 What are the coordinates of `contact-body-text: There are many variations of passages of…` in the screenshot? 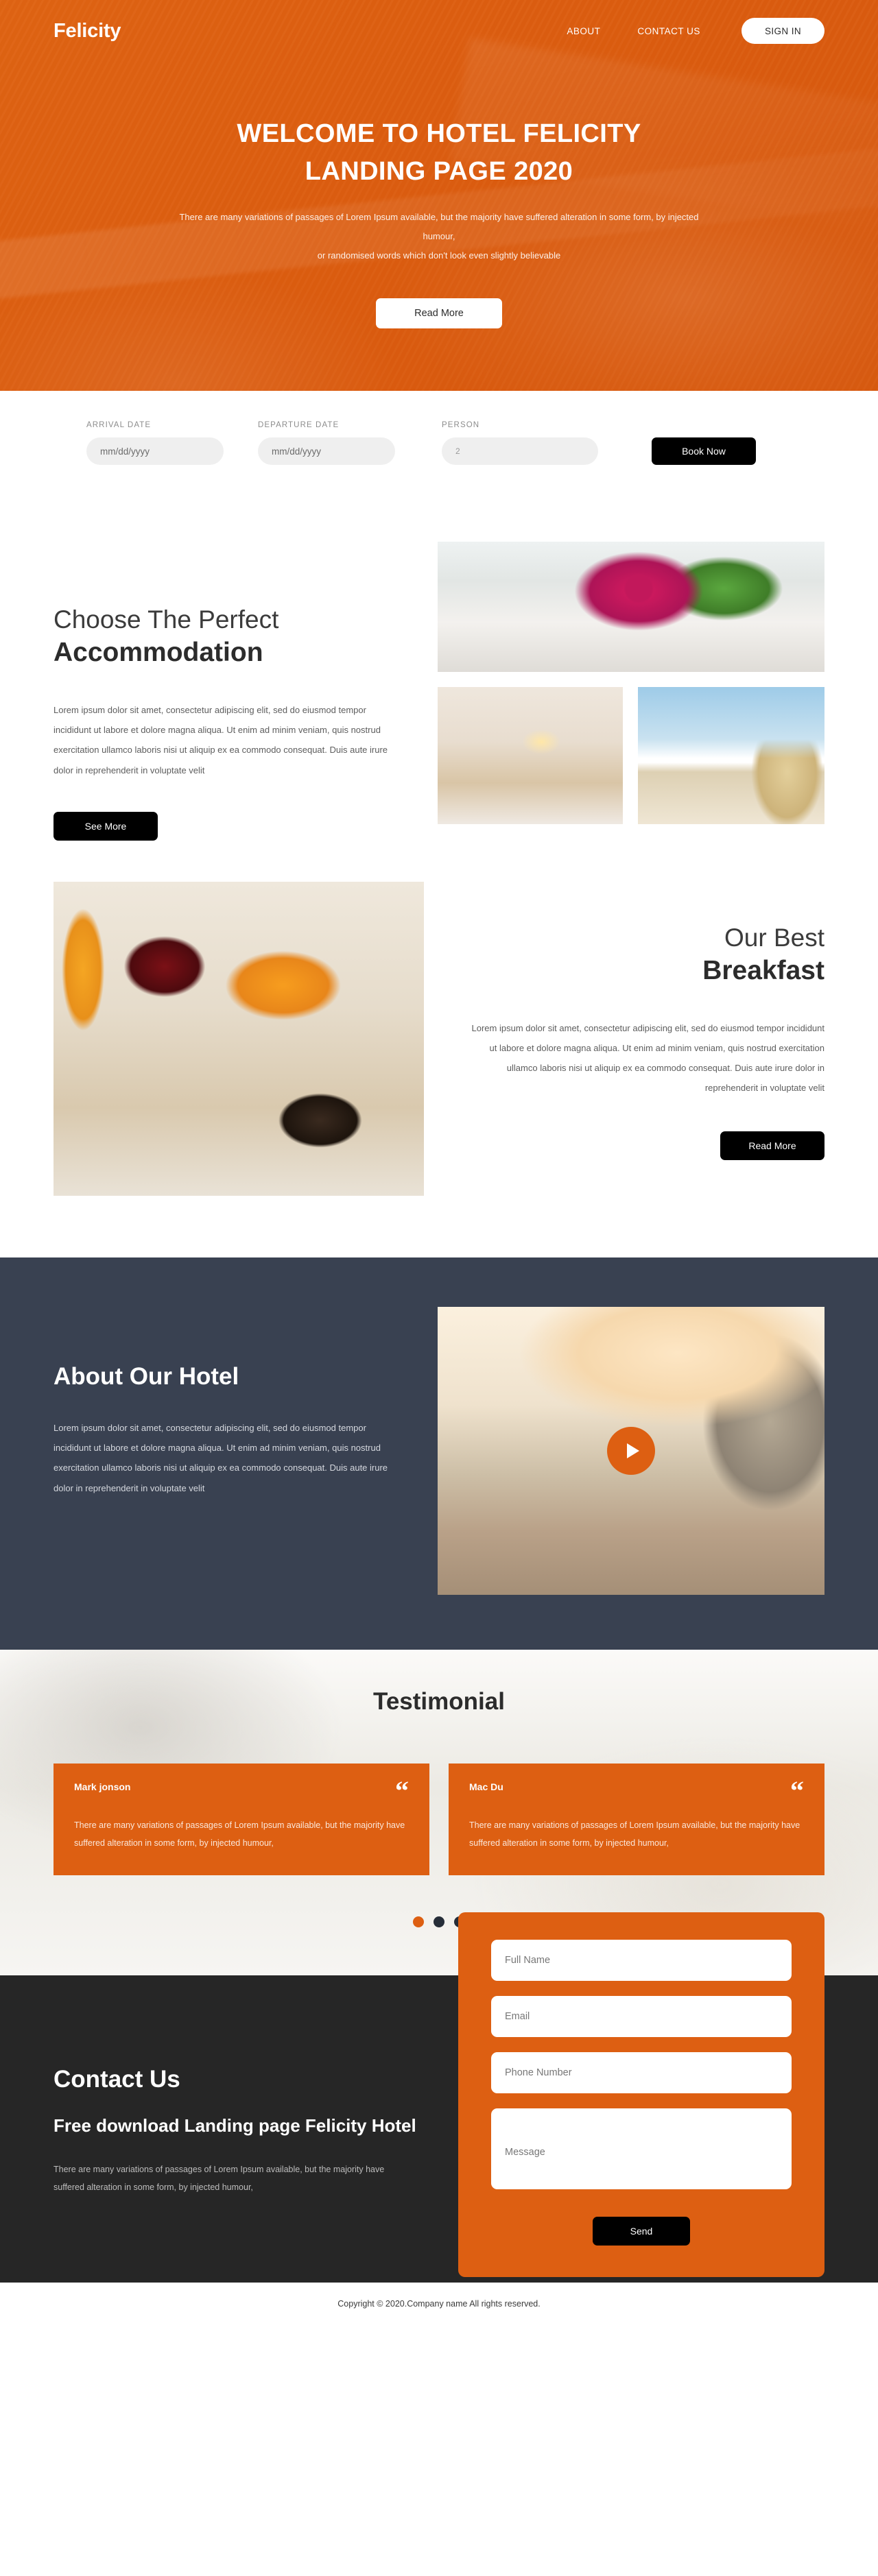 It's located at (219, 2178).